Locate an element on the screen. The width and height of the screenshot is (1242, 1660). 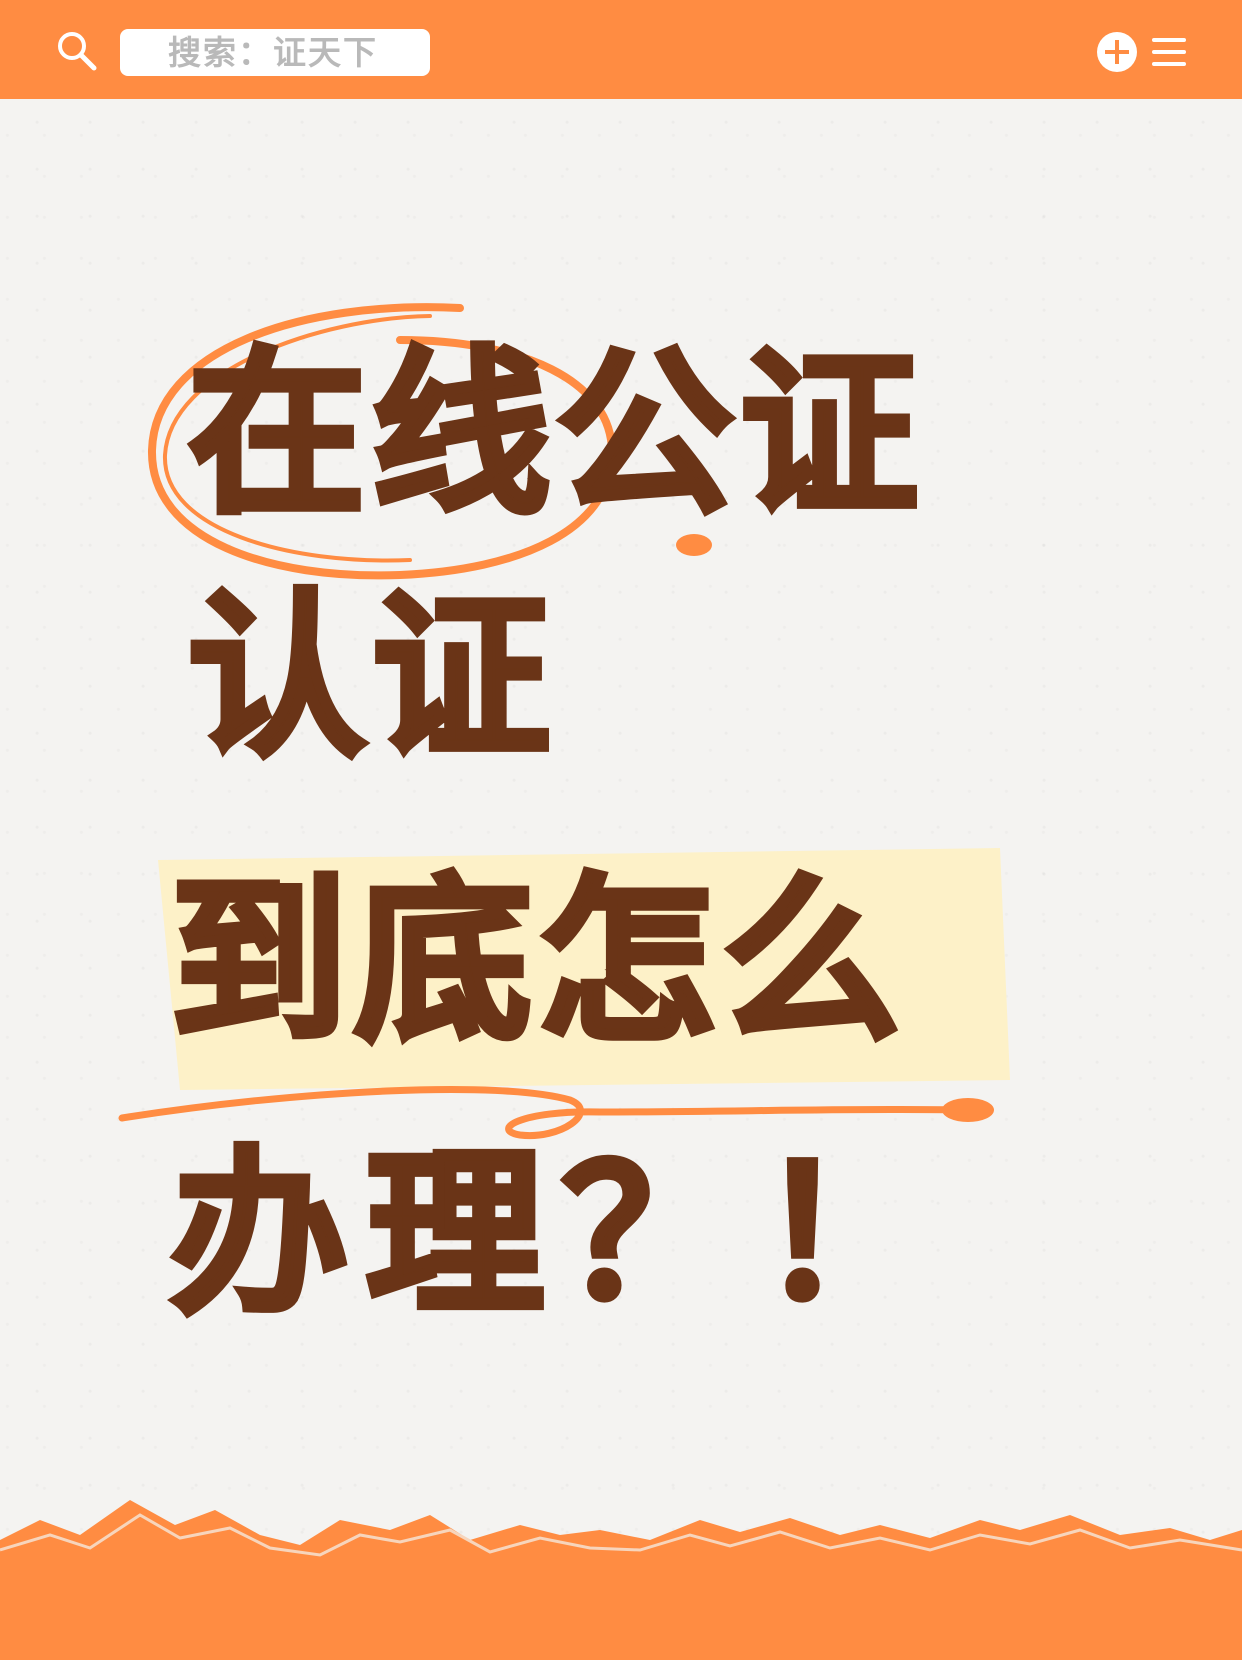
swoosh-dot is located at coordinates (968, 1110).